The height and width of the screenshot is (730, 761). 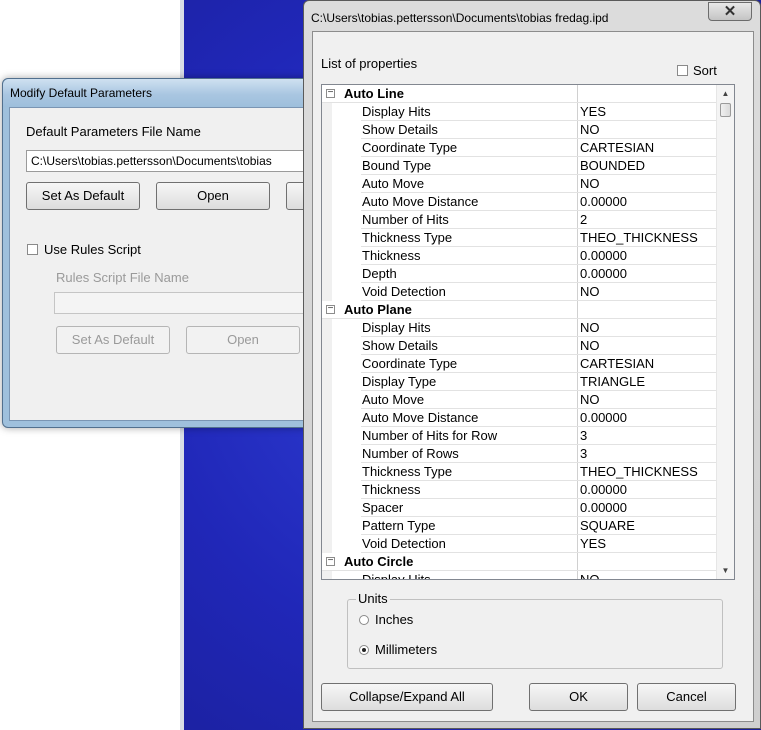 What do you see at coordinates (682, 70) in the screenshot?
I see `sort-checkbox` at bounding box center [682, 70].